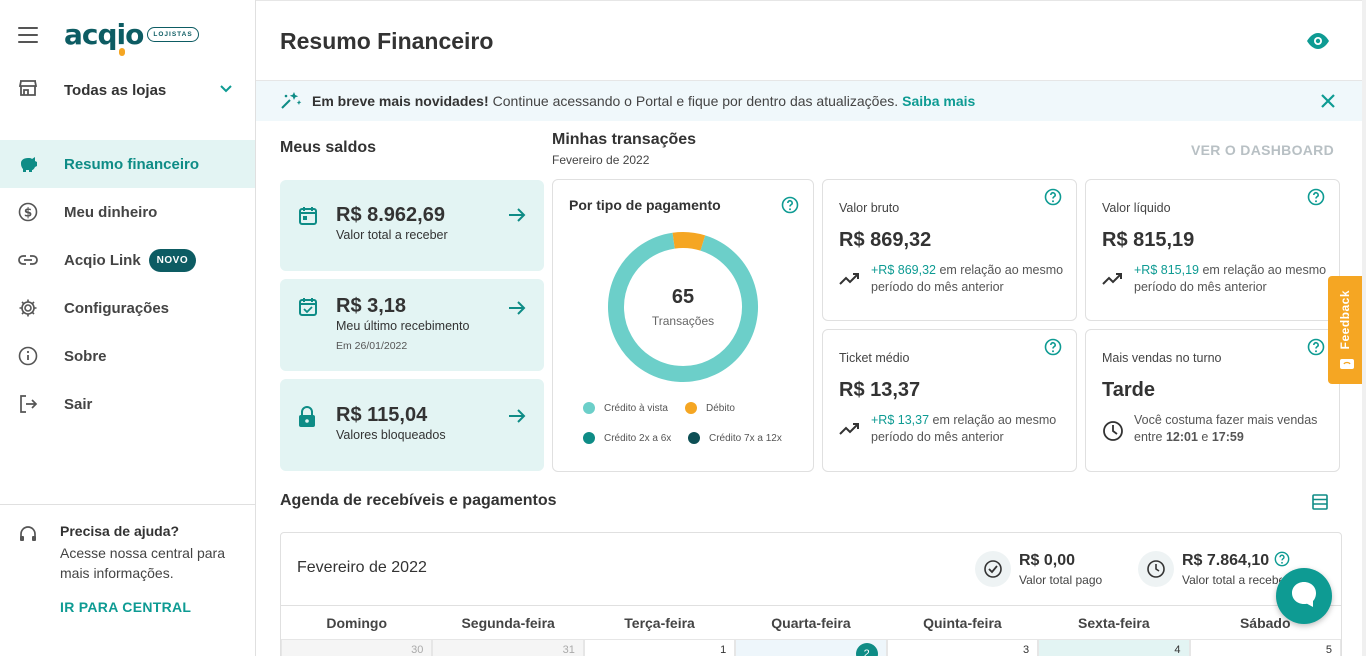 The width and height of the screenshot is (1366, 656). What do you see at coordinates (1265, 647) in the screenshot?
I see `calendar-day: 5` at bounding box center [1265, 647].